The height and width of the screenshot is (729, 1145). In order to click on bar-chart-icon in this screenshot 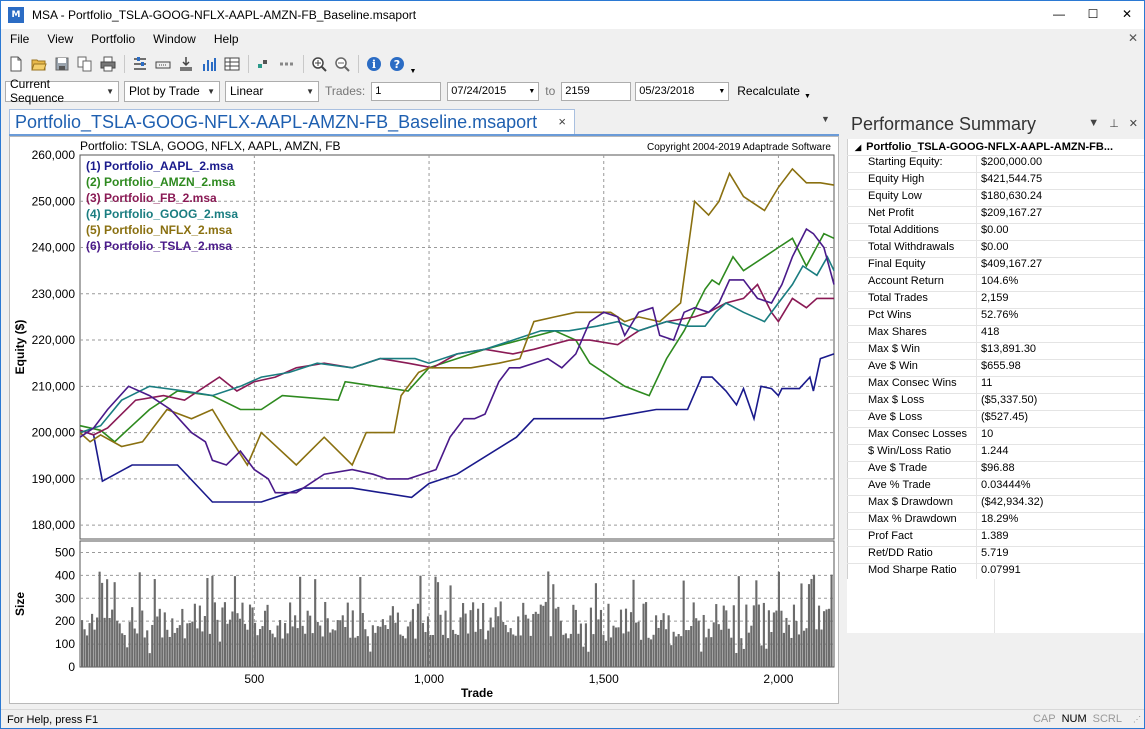, I will do `click(209, 64)`.